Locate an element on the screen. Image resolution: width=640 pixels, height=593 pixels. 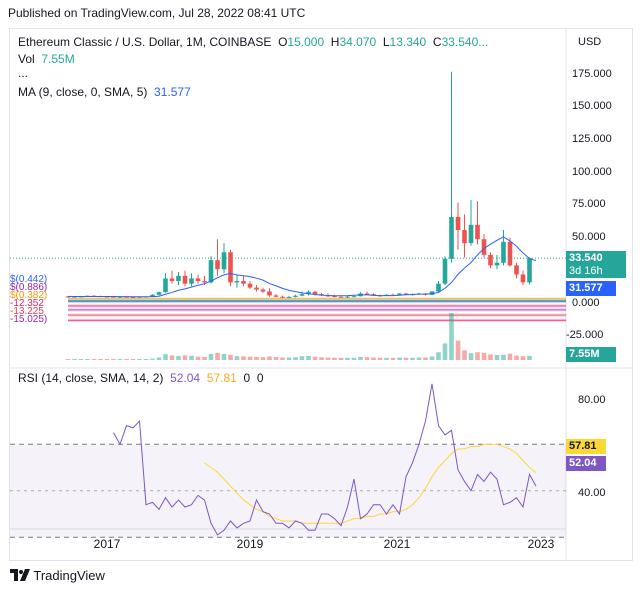
last-price: 33.540 is located at coordinates (586, 258).